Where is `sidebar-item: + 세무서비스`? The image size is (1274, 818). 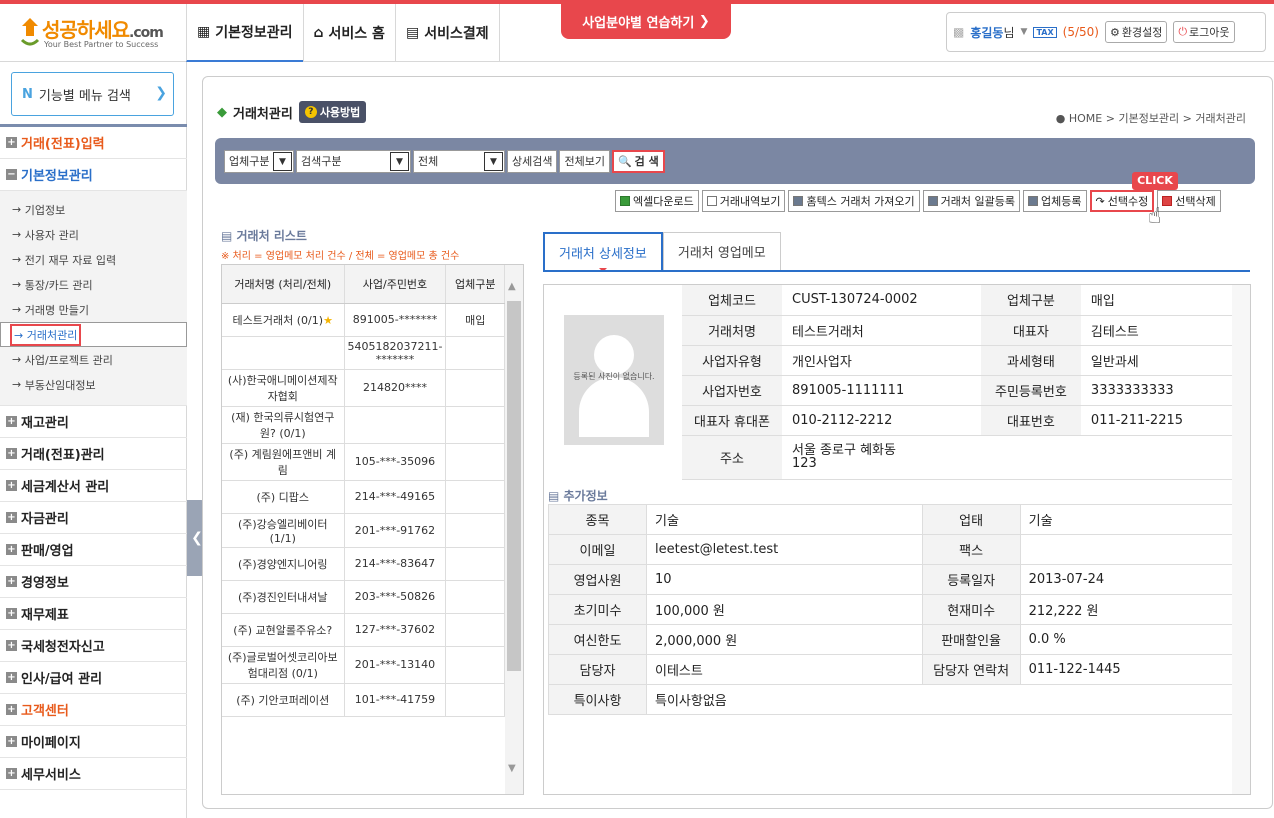 sidebar-item: + 세무서비스 is located at coordinates (93, 774).